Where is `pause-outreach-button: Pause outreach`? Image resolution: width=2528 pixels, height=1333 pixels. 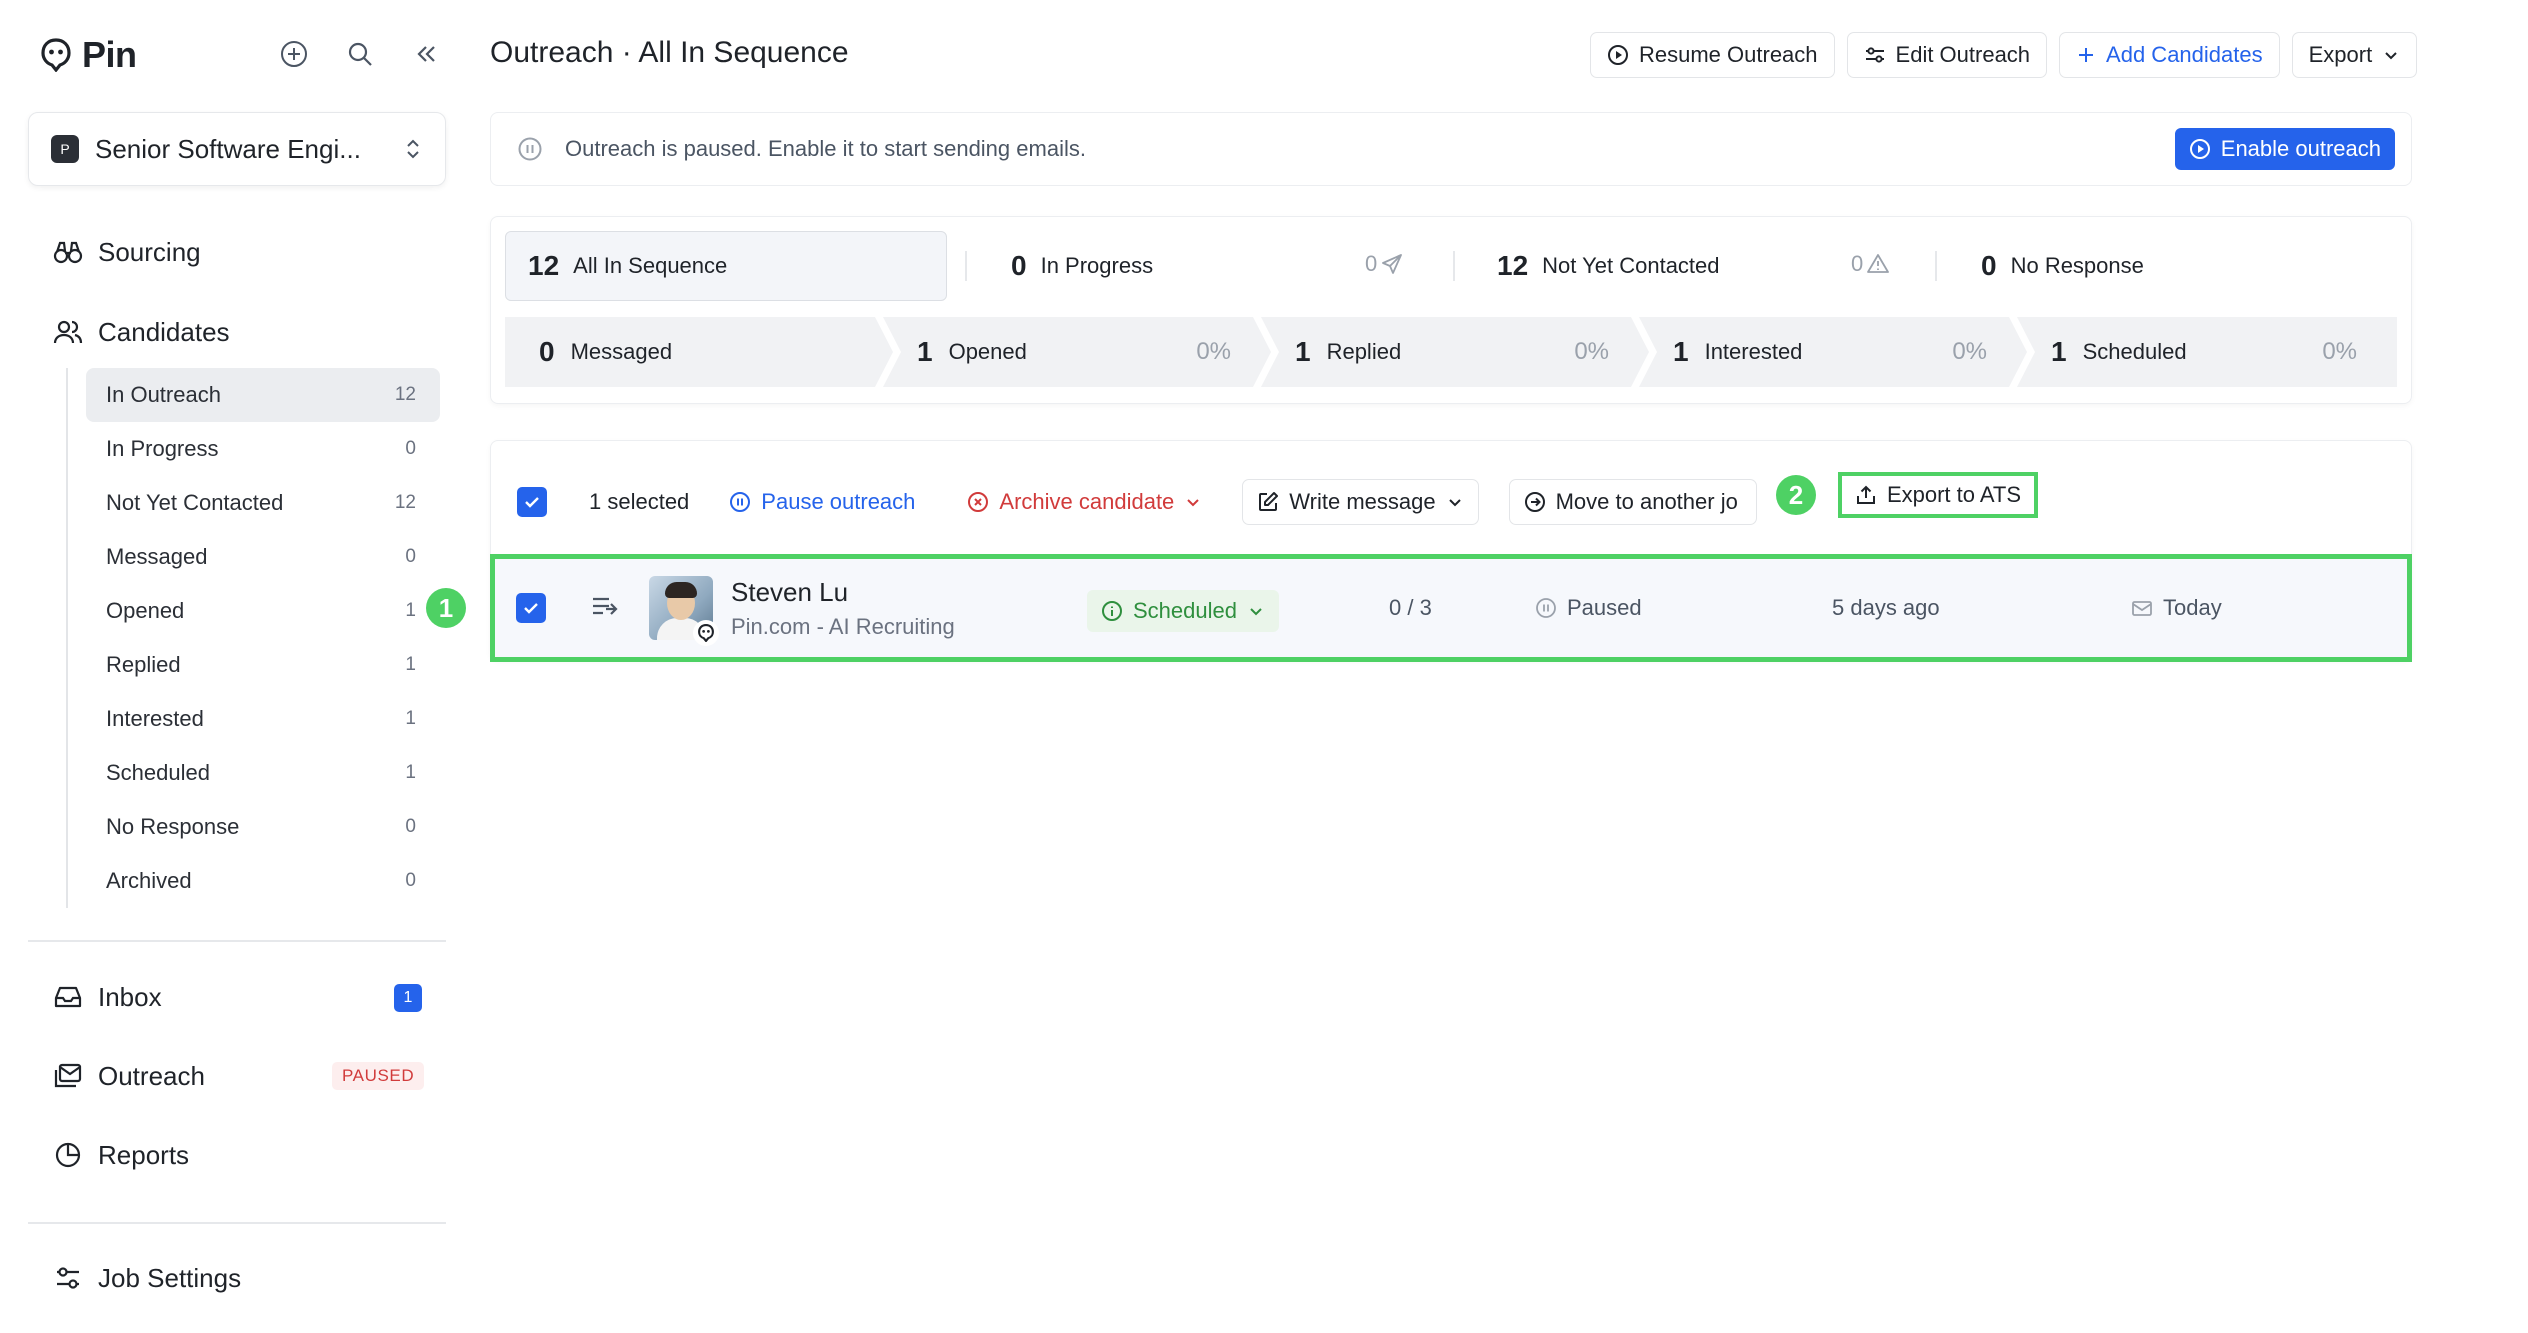 pause-outreach-button: Pause outreach is located at coordinates (822, 502).